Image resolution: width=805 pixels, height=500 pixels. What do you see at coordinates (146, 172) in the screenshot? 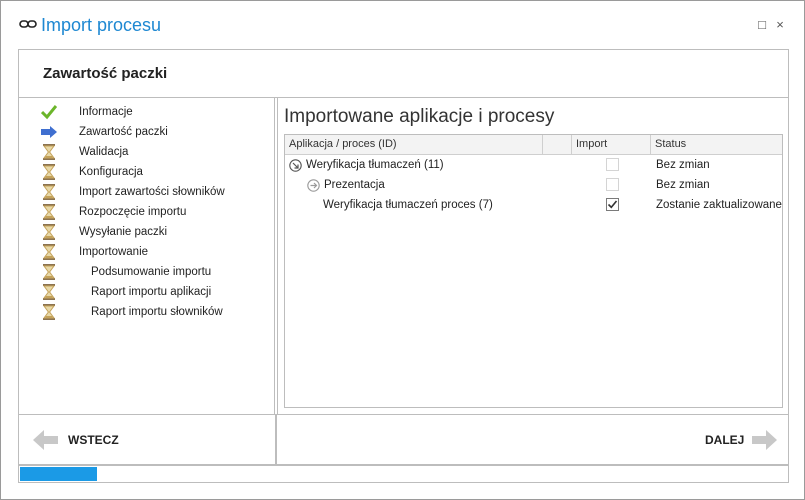
I see `step-4: Konfiguracja` at bounding box center [146, 172].